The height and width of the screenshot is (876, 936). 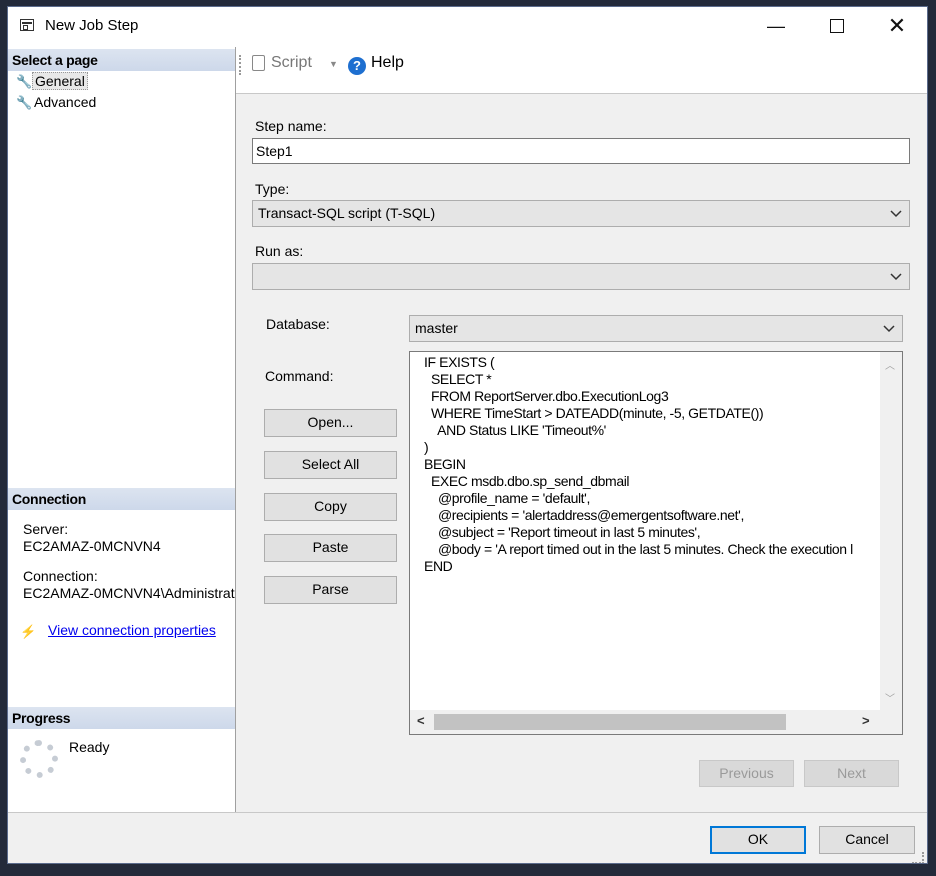 I want to click on toolbar: Script ▼ ? Help, so click(x=581, y=70).